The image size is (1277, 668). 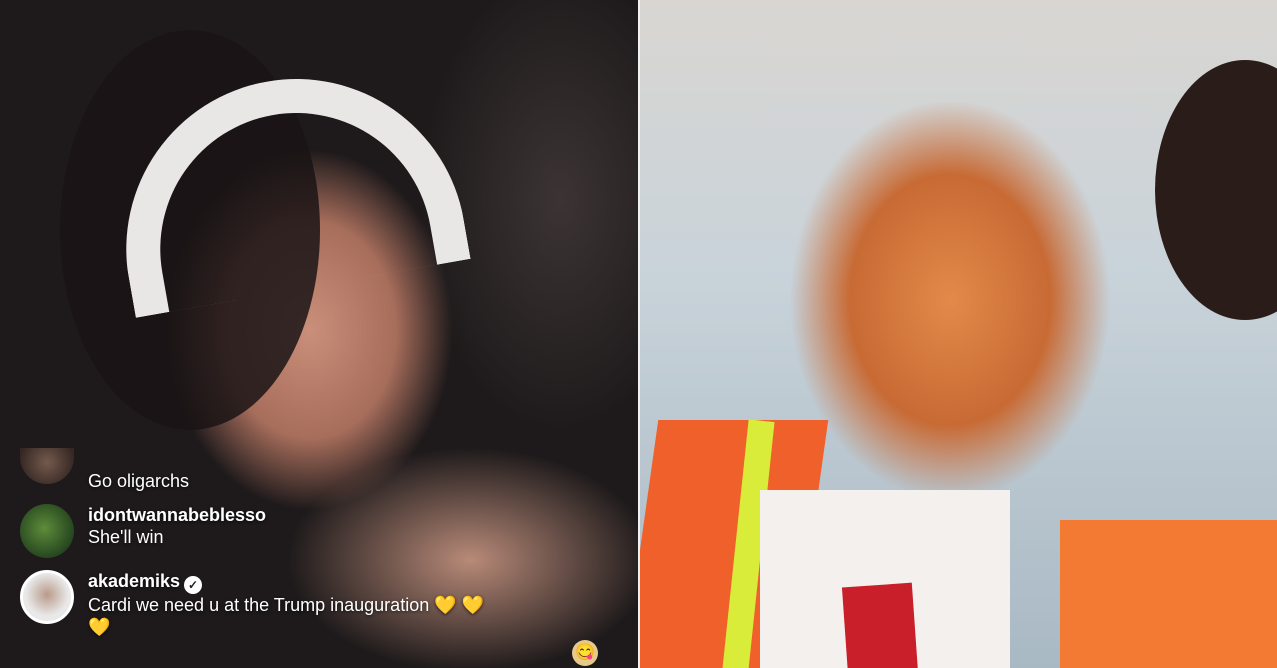 I want to click on comment-username-row: akademiks ✓, so click(x=286, y=582).